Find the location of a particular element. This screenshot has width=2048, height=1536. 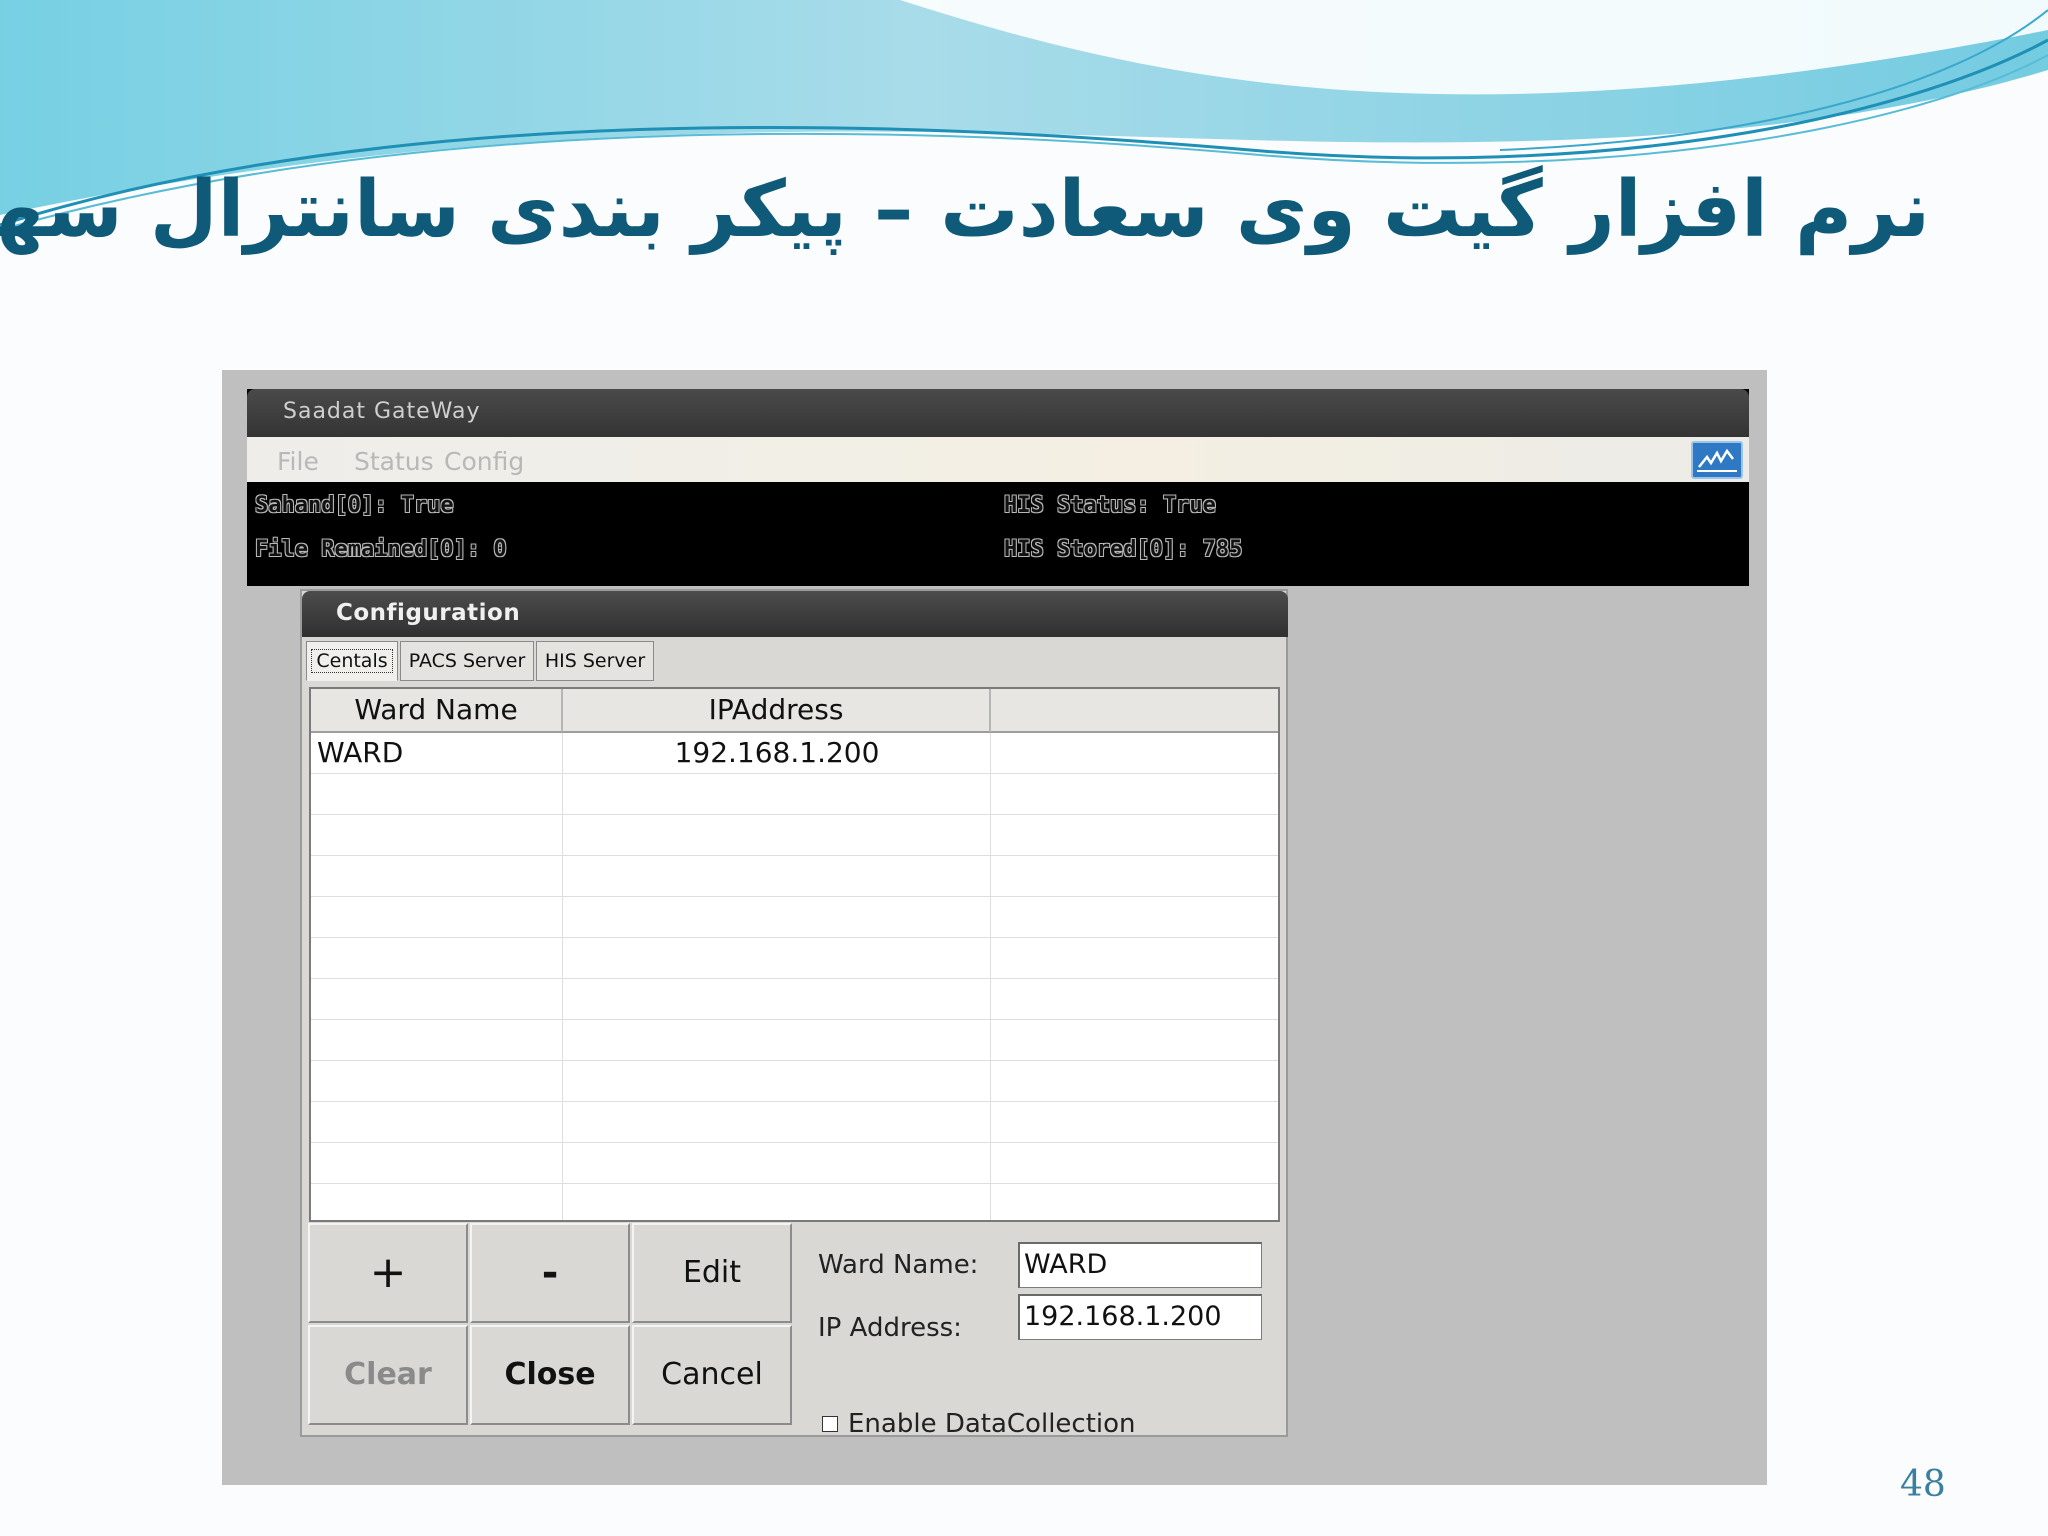

menu-bar: File Status Config is located at coordinates (998, 459).